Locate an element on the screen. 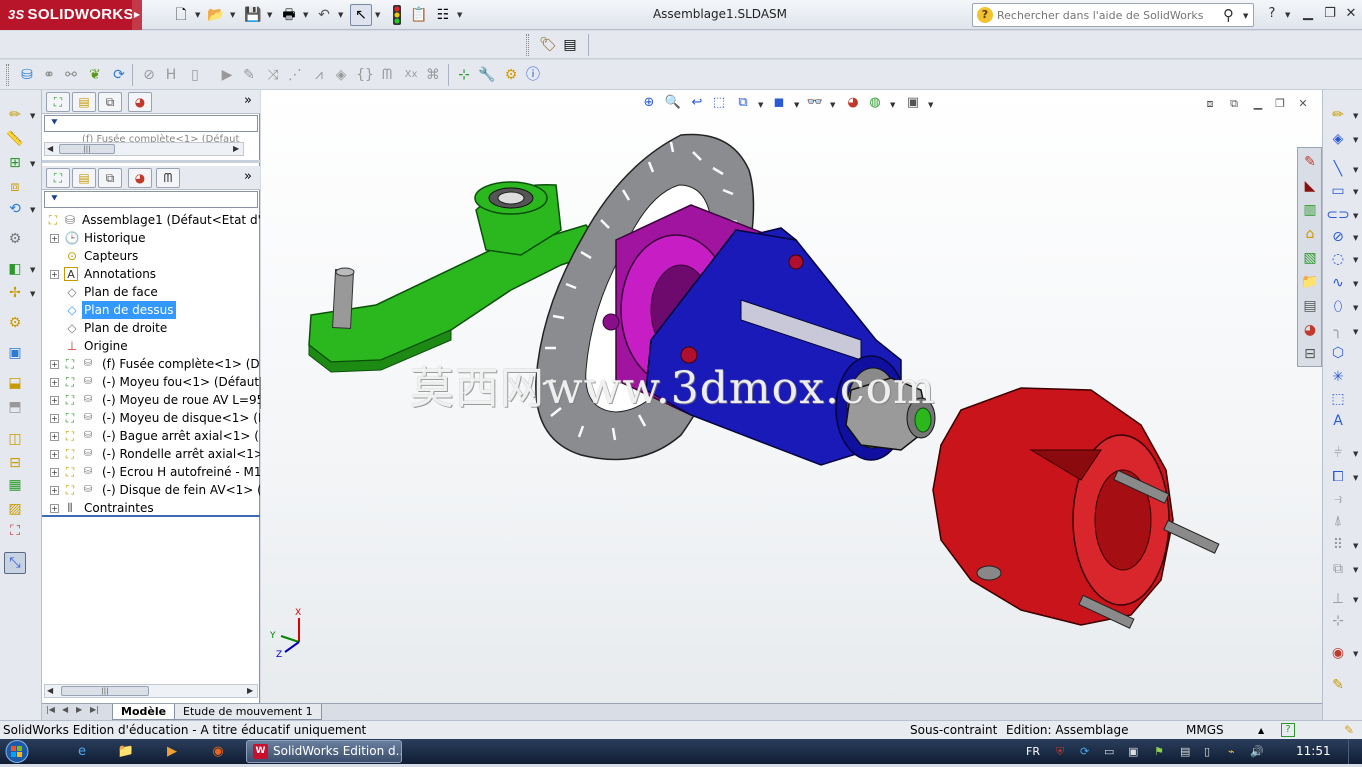  routing-icon: ▦ is located at coordinates (15, 485).